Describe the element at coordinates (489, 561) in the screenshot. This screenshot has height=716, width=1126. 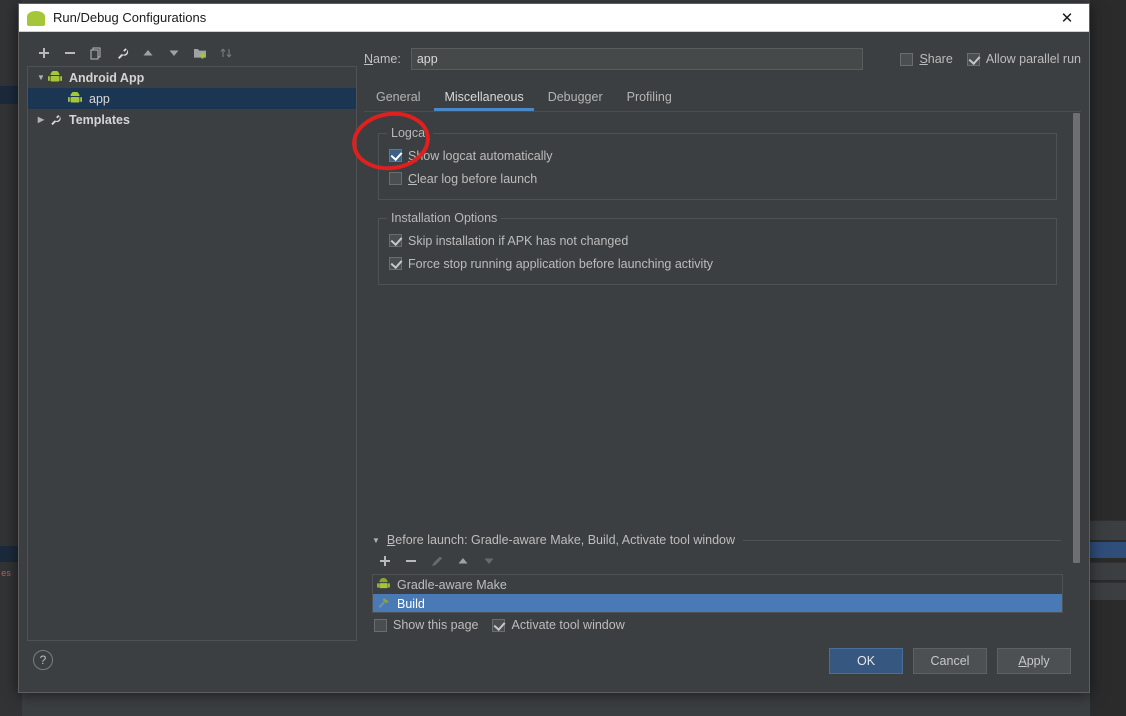
I see `task-move-down-button` at that location.